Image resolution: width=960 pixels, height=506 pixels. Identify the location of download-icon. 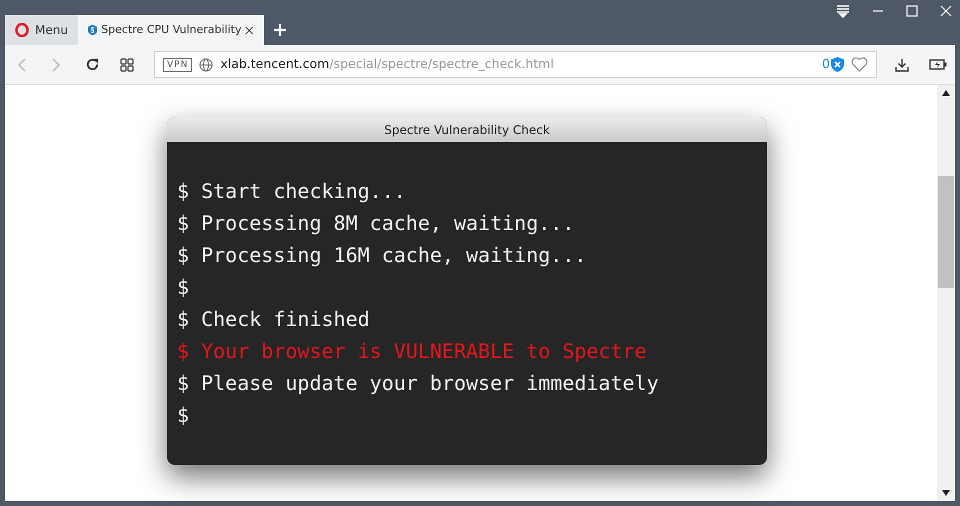
(902, 65).